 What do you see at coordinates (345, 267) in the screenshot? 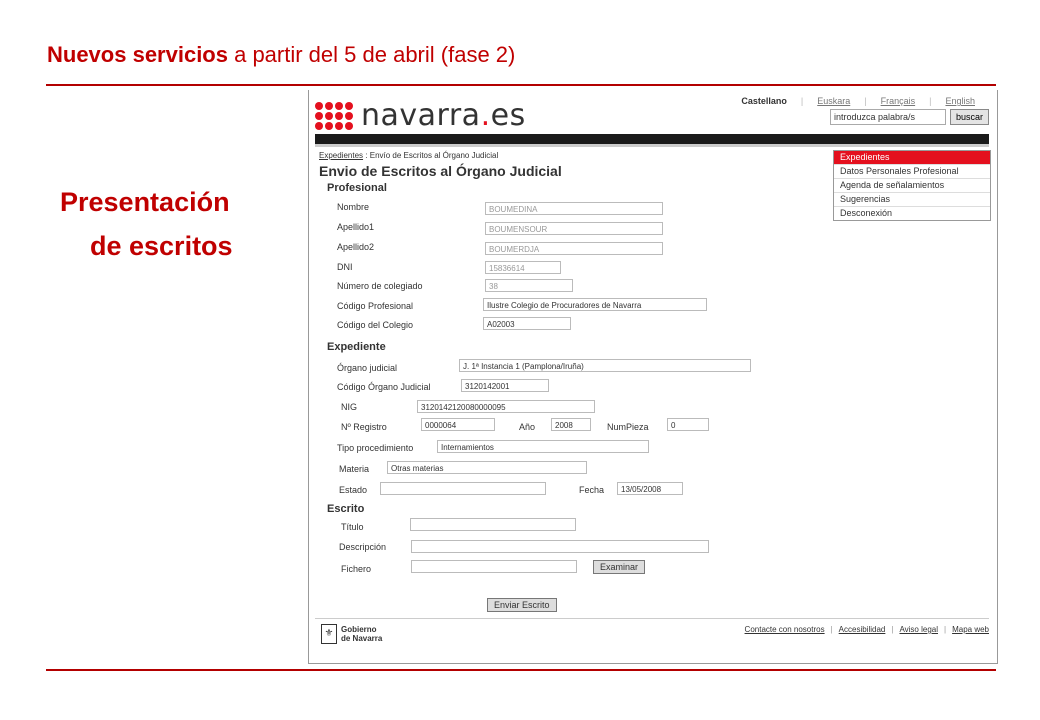
I see `dni-label: DNI` at bounding box center [345, 267].